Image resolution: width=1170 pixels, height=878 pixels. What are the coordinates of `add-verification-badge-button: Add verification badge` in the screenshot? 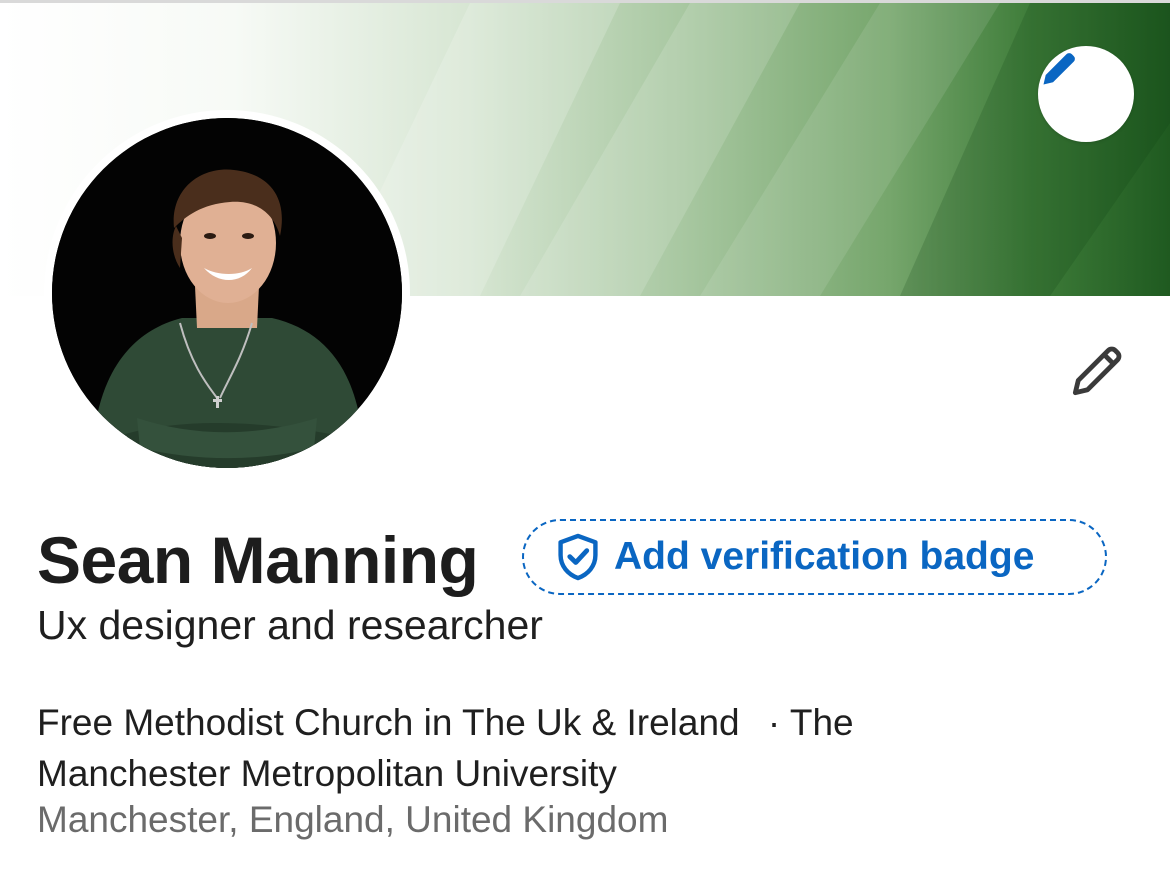 It's located at (814, 557).